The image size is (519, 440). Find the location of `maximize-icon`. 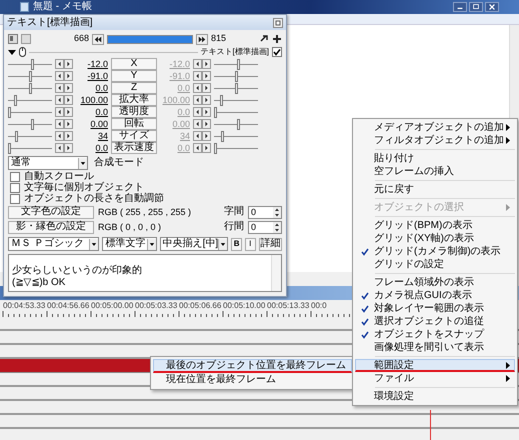

maximize-icon is located at coordinates (476, 7).